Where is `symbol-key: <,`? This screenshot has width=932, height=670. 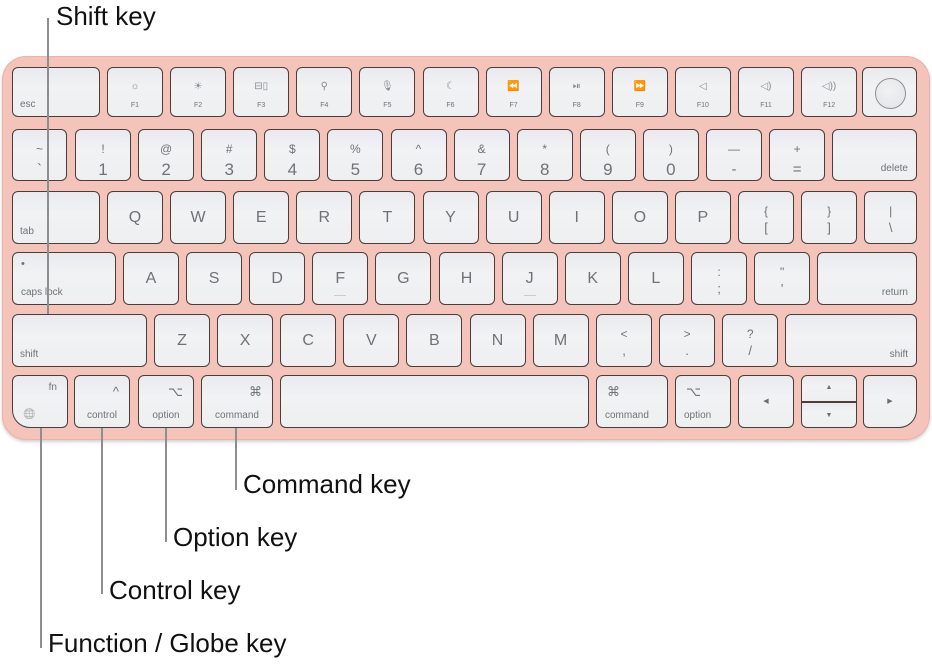 symbol-key: <, is located at coordinates (624, 340).